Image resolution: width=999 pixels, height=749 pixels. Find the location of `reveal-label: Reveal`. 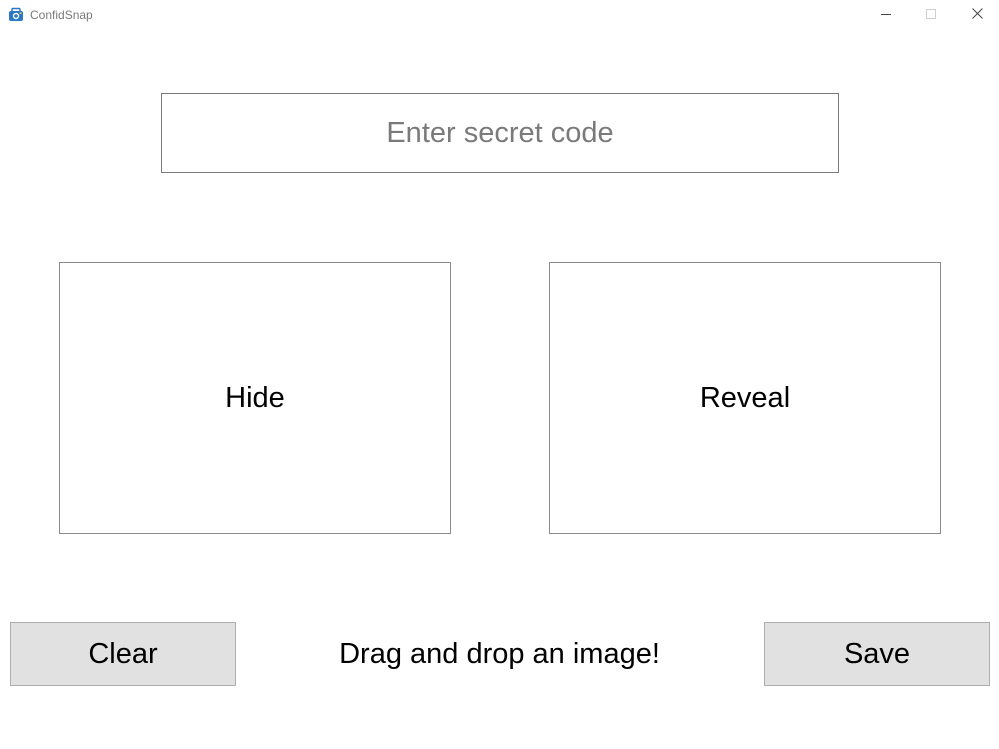

reveal-label: Reveal is located at coordinates (745, 397).